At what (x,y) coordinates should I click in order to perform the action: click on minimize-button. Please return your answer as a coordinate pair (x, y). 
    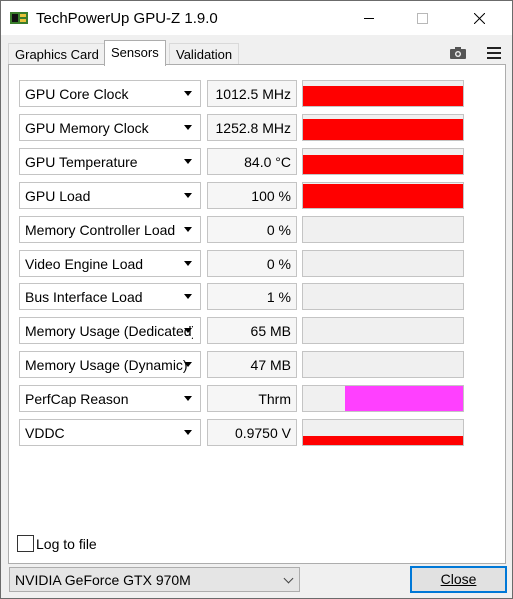
    Looking at the image, I should click on (369, 18).